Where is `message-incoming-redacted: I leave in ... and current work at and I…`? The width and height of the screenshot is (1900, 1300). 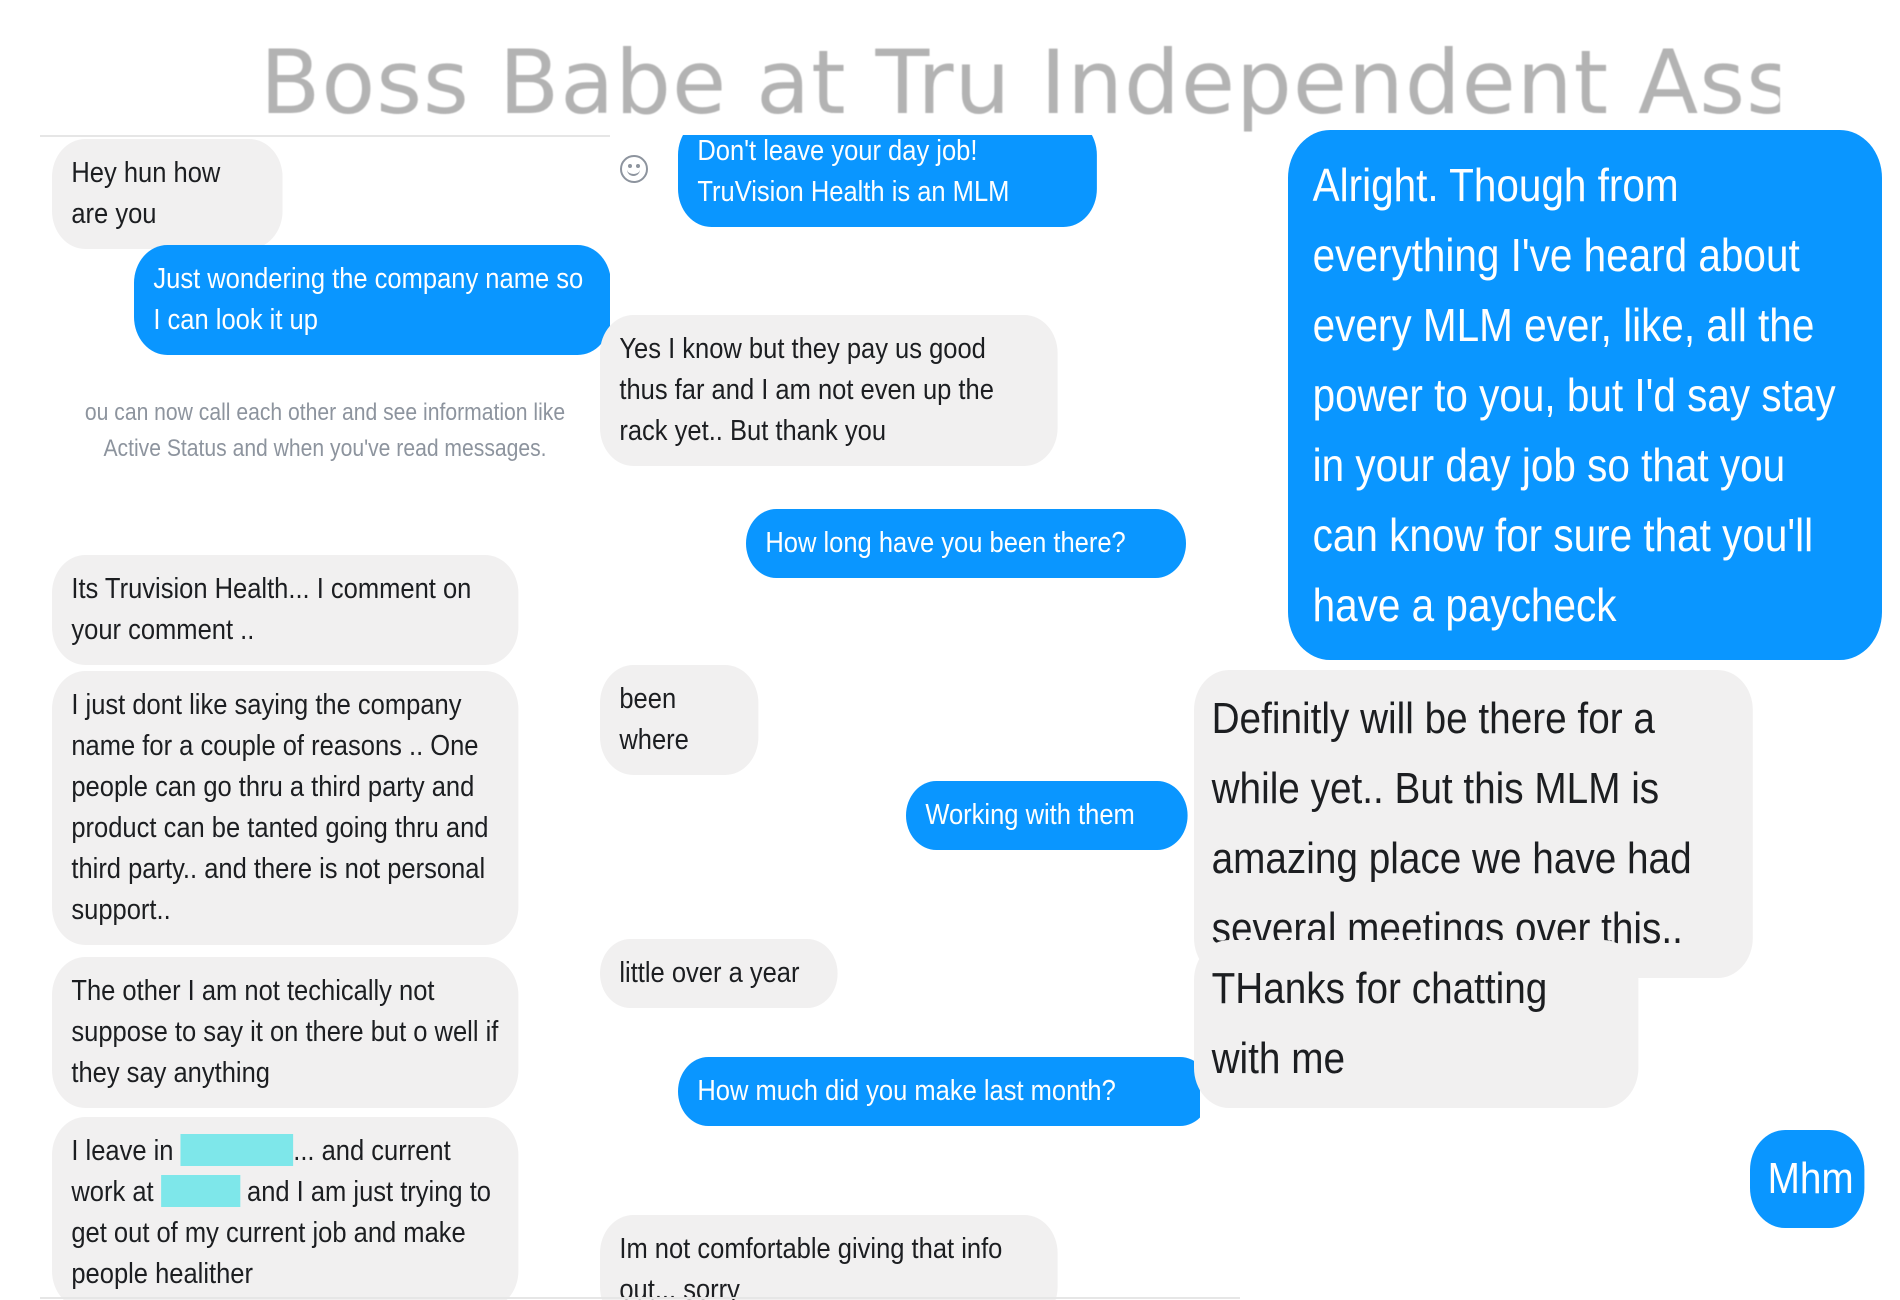 message-incoming-redacted: I leave in ... and current work at and I… is located at coordinates (285, 1208).